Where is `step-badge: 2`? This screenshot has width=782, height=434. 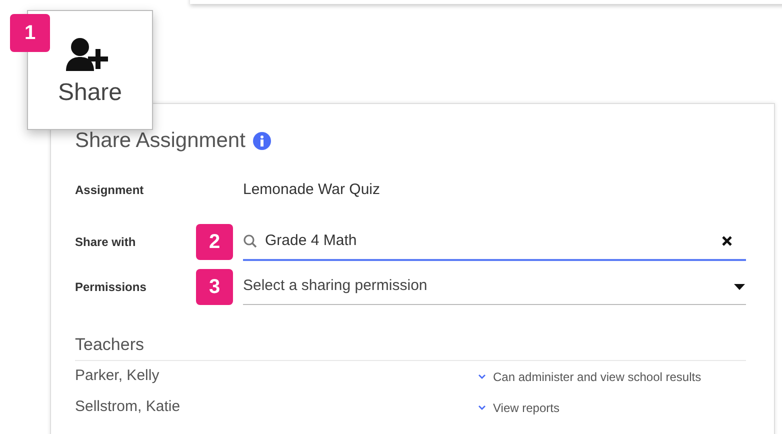
step-badge: 2 is located at coordinates (214, 242).